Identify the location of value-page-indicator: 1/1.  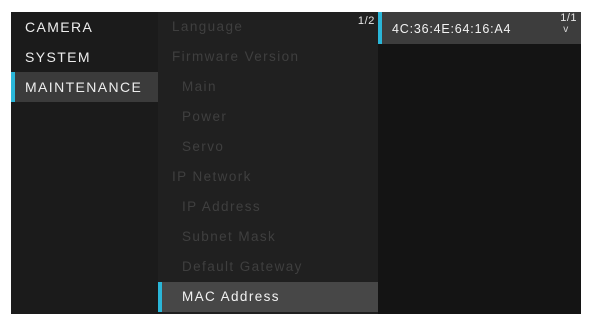
(568, 18).